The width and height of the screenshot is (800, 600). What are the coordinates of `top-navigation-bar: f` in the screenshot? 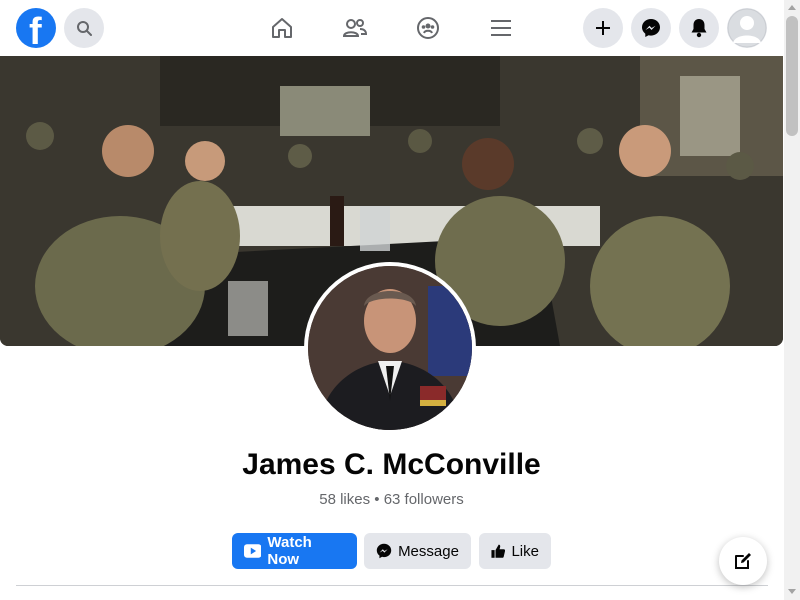 It's located at (392, 28).